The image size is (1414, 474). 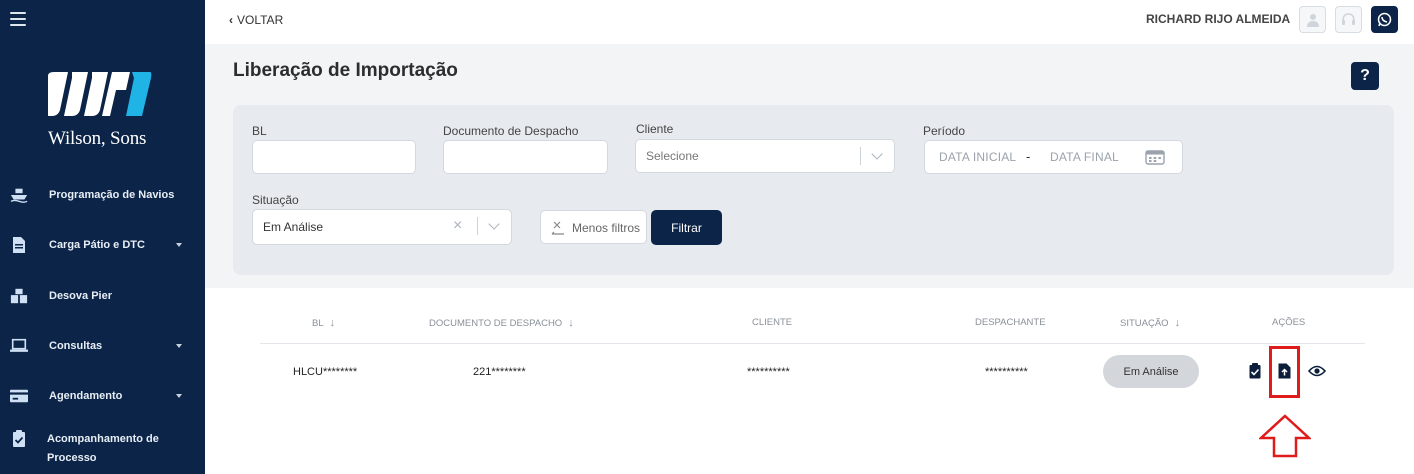 What do you see at coordinates (112, 195) in the screenshot?
I see `sidebar-item-label: Programação de Navios` at bounding box center [112, 195].